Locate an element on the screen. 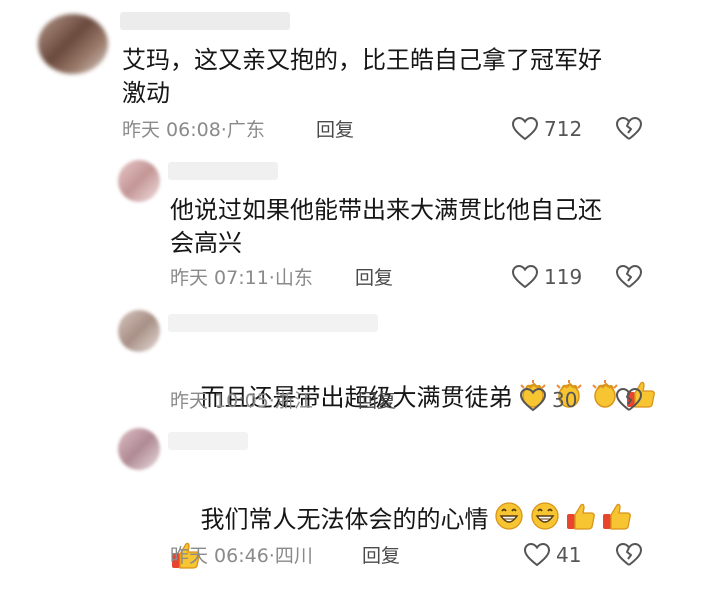 The image size is (706, 612). comment-meta: 昨天 06:08·广东 is located at coordinates (193, 130).